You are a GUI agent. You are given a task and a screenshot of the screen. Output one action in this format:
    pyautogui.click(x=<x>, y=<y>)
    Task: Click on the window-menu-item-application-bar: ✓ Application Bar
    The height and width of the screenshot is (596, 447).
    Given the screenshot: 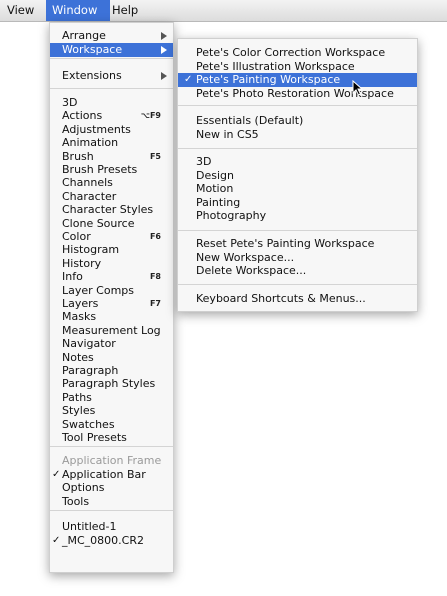 What is the action you would take?
    pyautogui.click(x=111, y=475)
    